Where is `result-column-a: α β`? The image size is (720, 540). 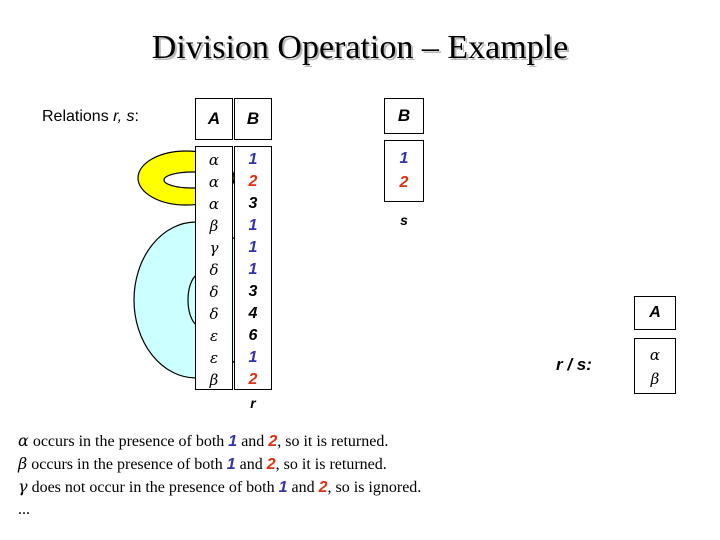 result-column-a: α β is located at coordinates (655, 366).